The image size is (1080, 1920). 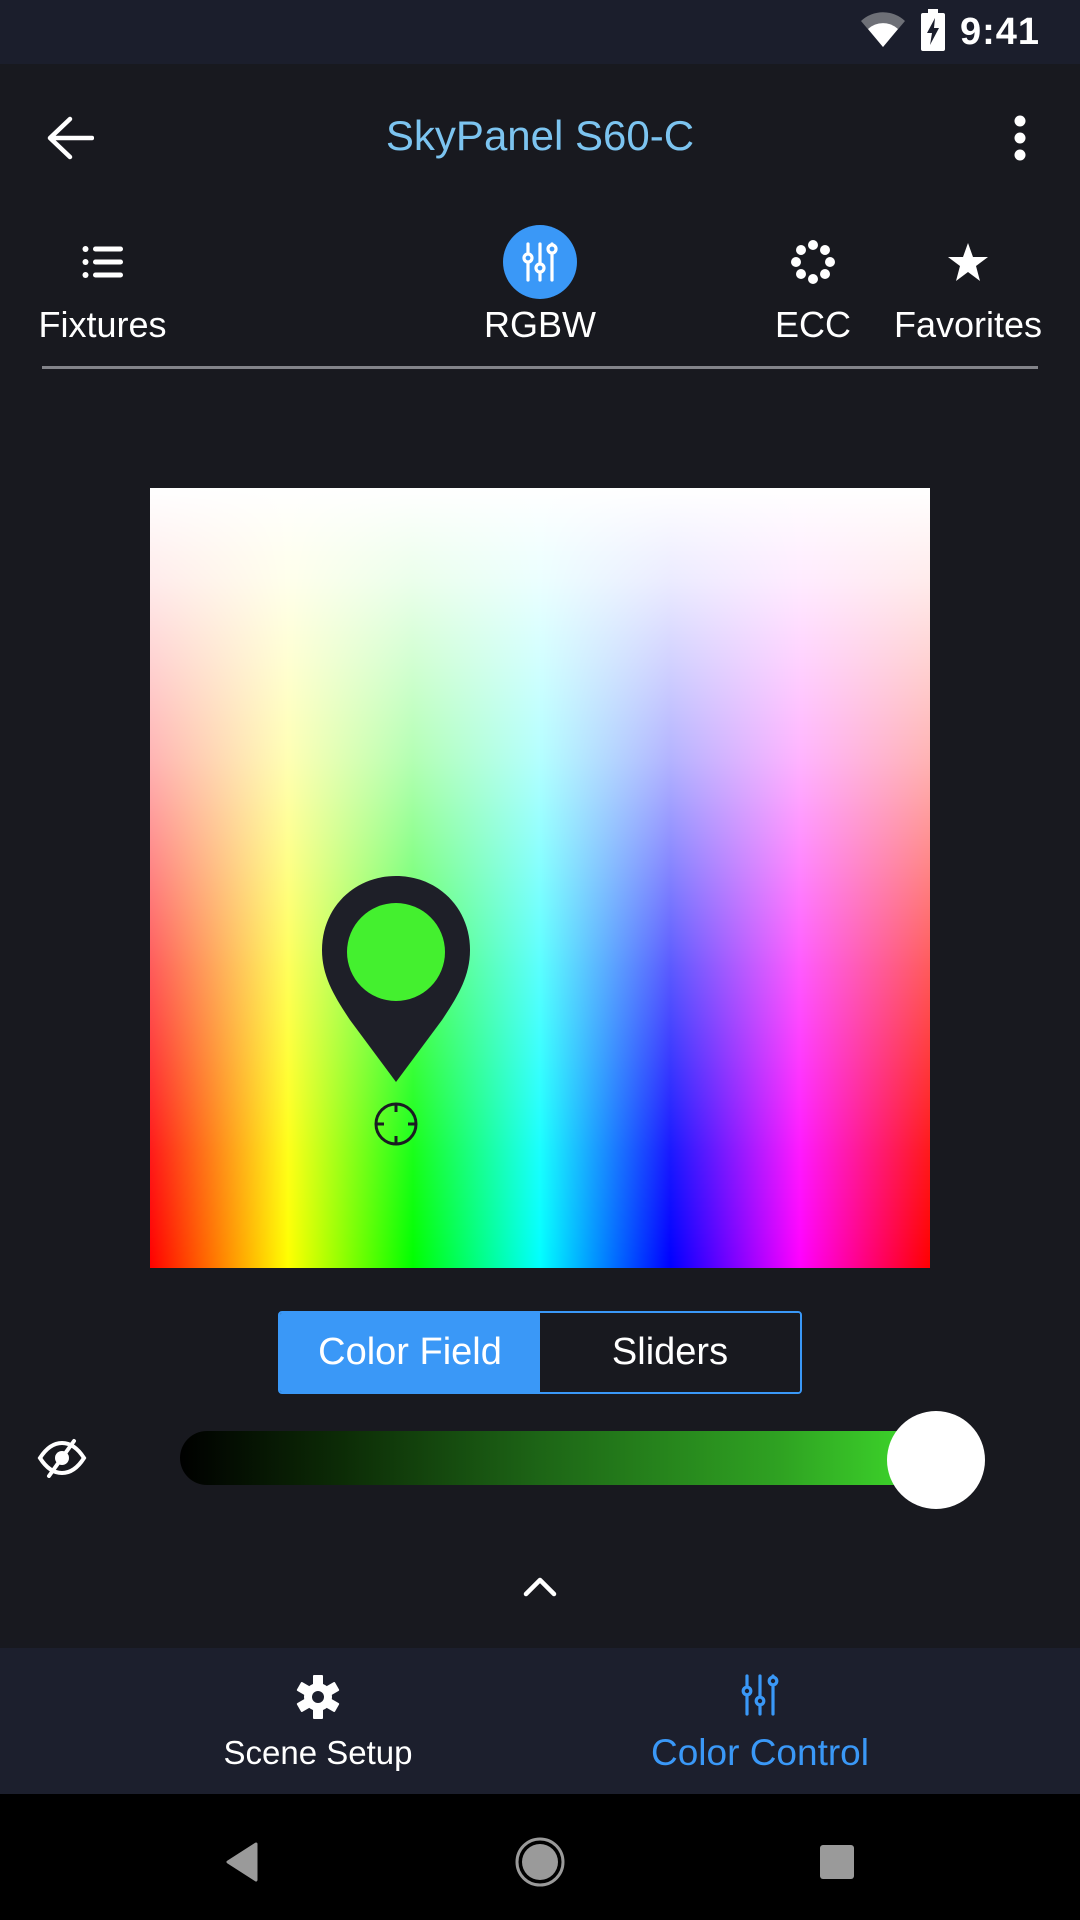 I want to click on nav-label: Color Control, so click(x=760, y=1752).